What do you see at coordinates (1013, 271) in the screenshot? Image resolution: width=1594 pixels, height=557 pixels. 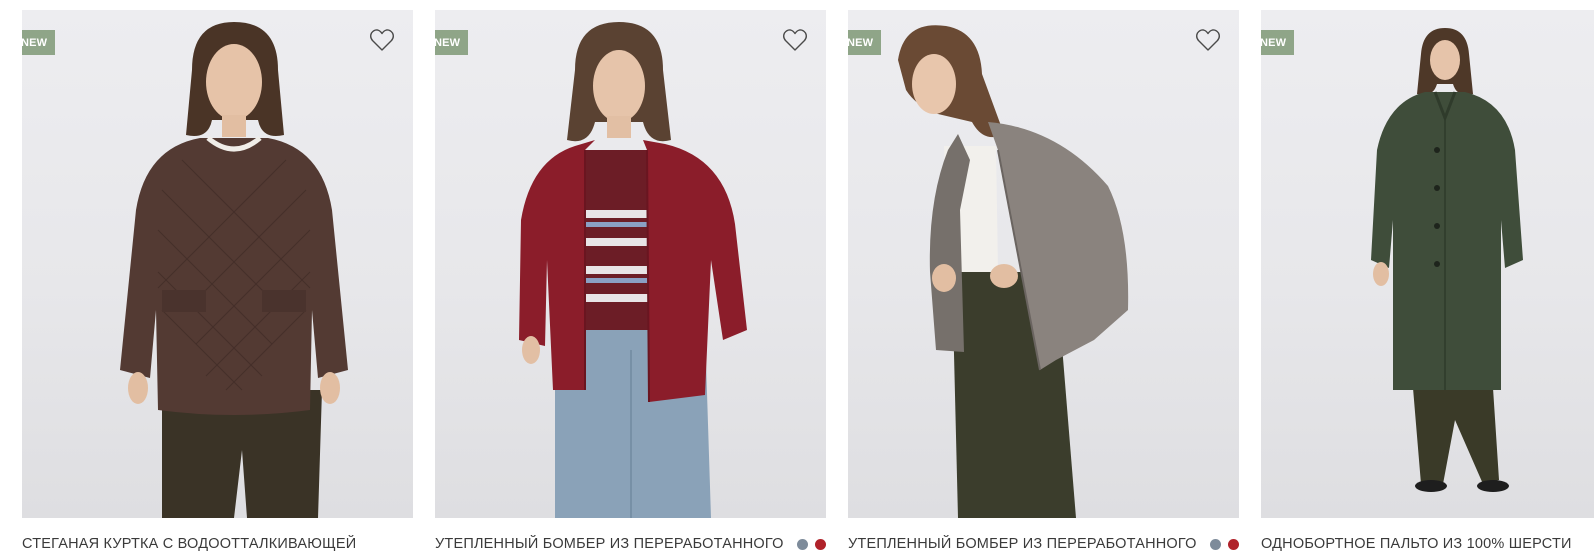 I see `model-gray-bomber-image` at bounding box center [1013, 271].